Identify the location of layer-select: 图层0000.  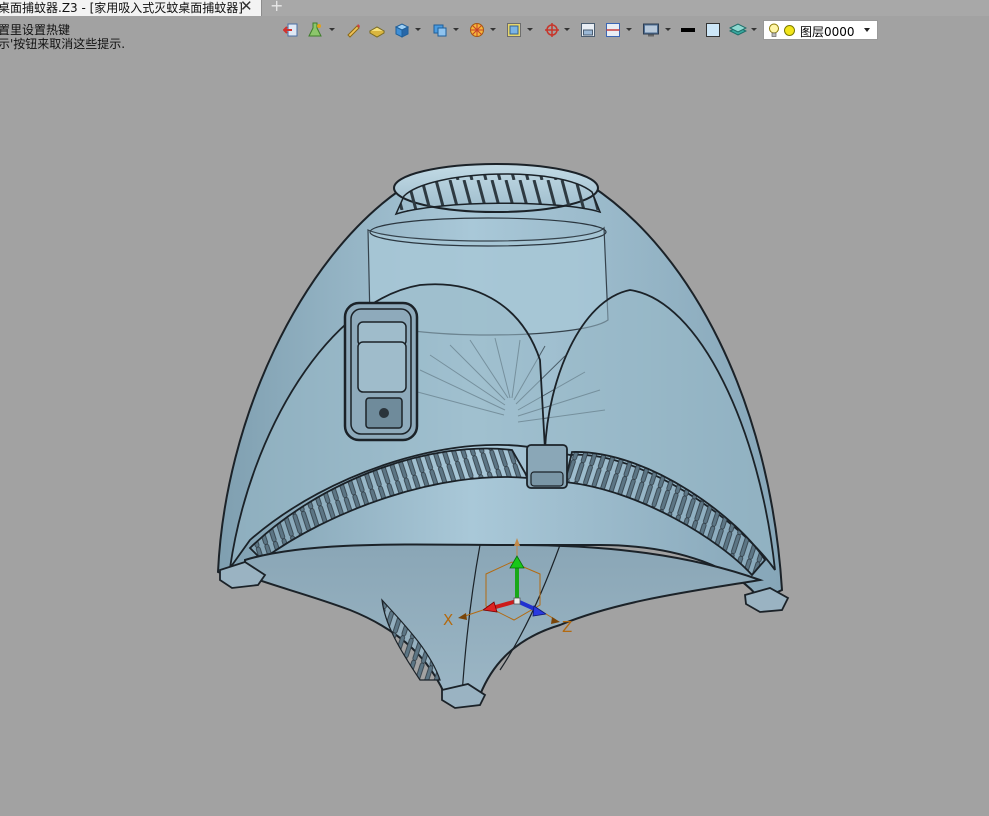
(820, 30).